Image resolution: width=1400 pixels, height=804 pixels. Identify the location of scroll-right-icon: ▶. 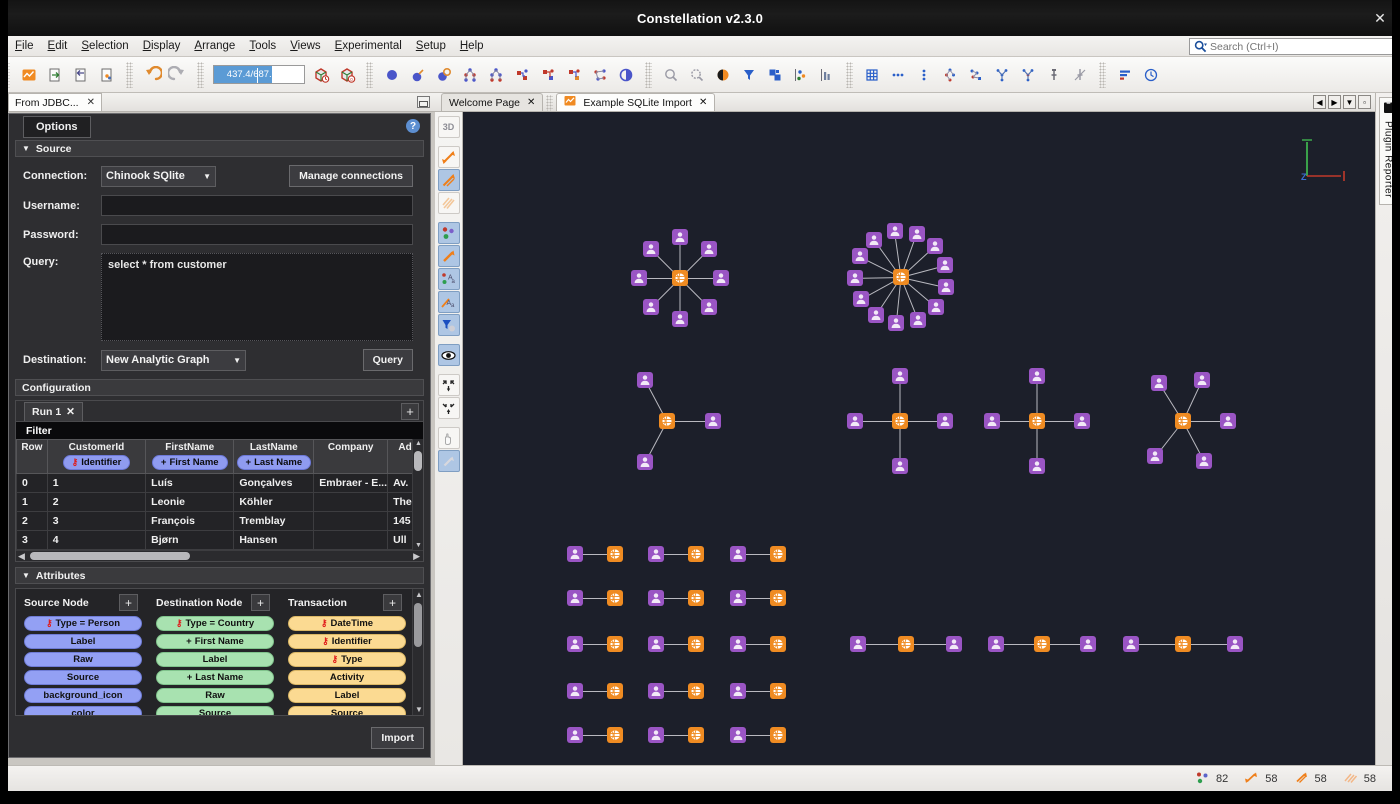
(416, 556).